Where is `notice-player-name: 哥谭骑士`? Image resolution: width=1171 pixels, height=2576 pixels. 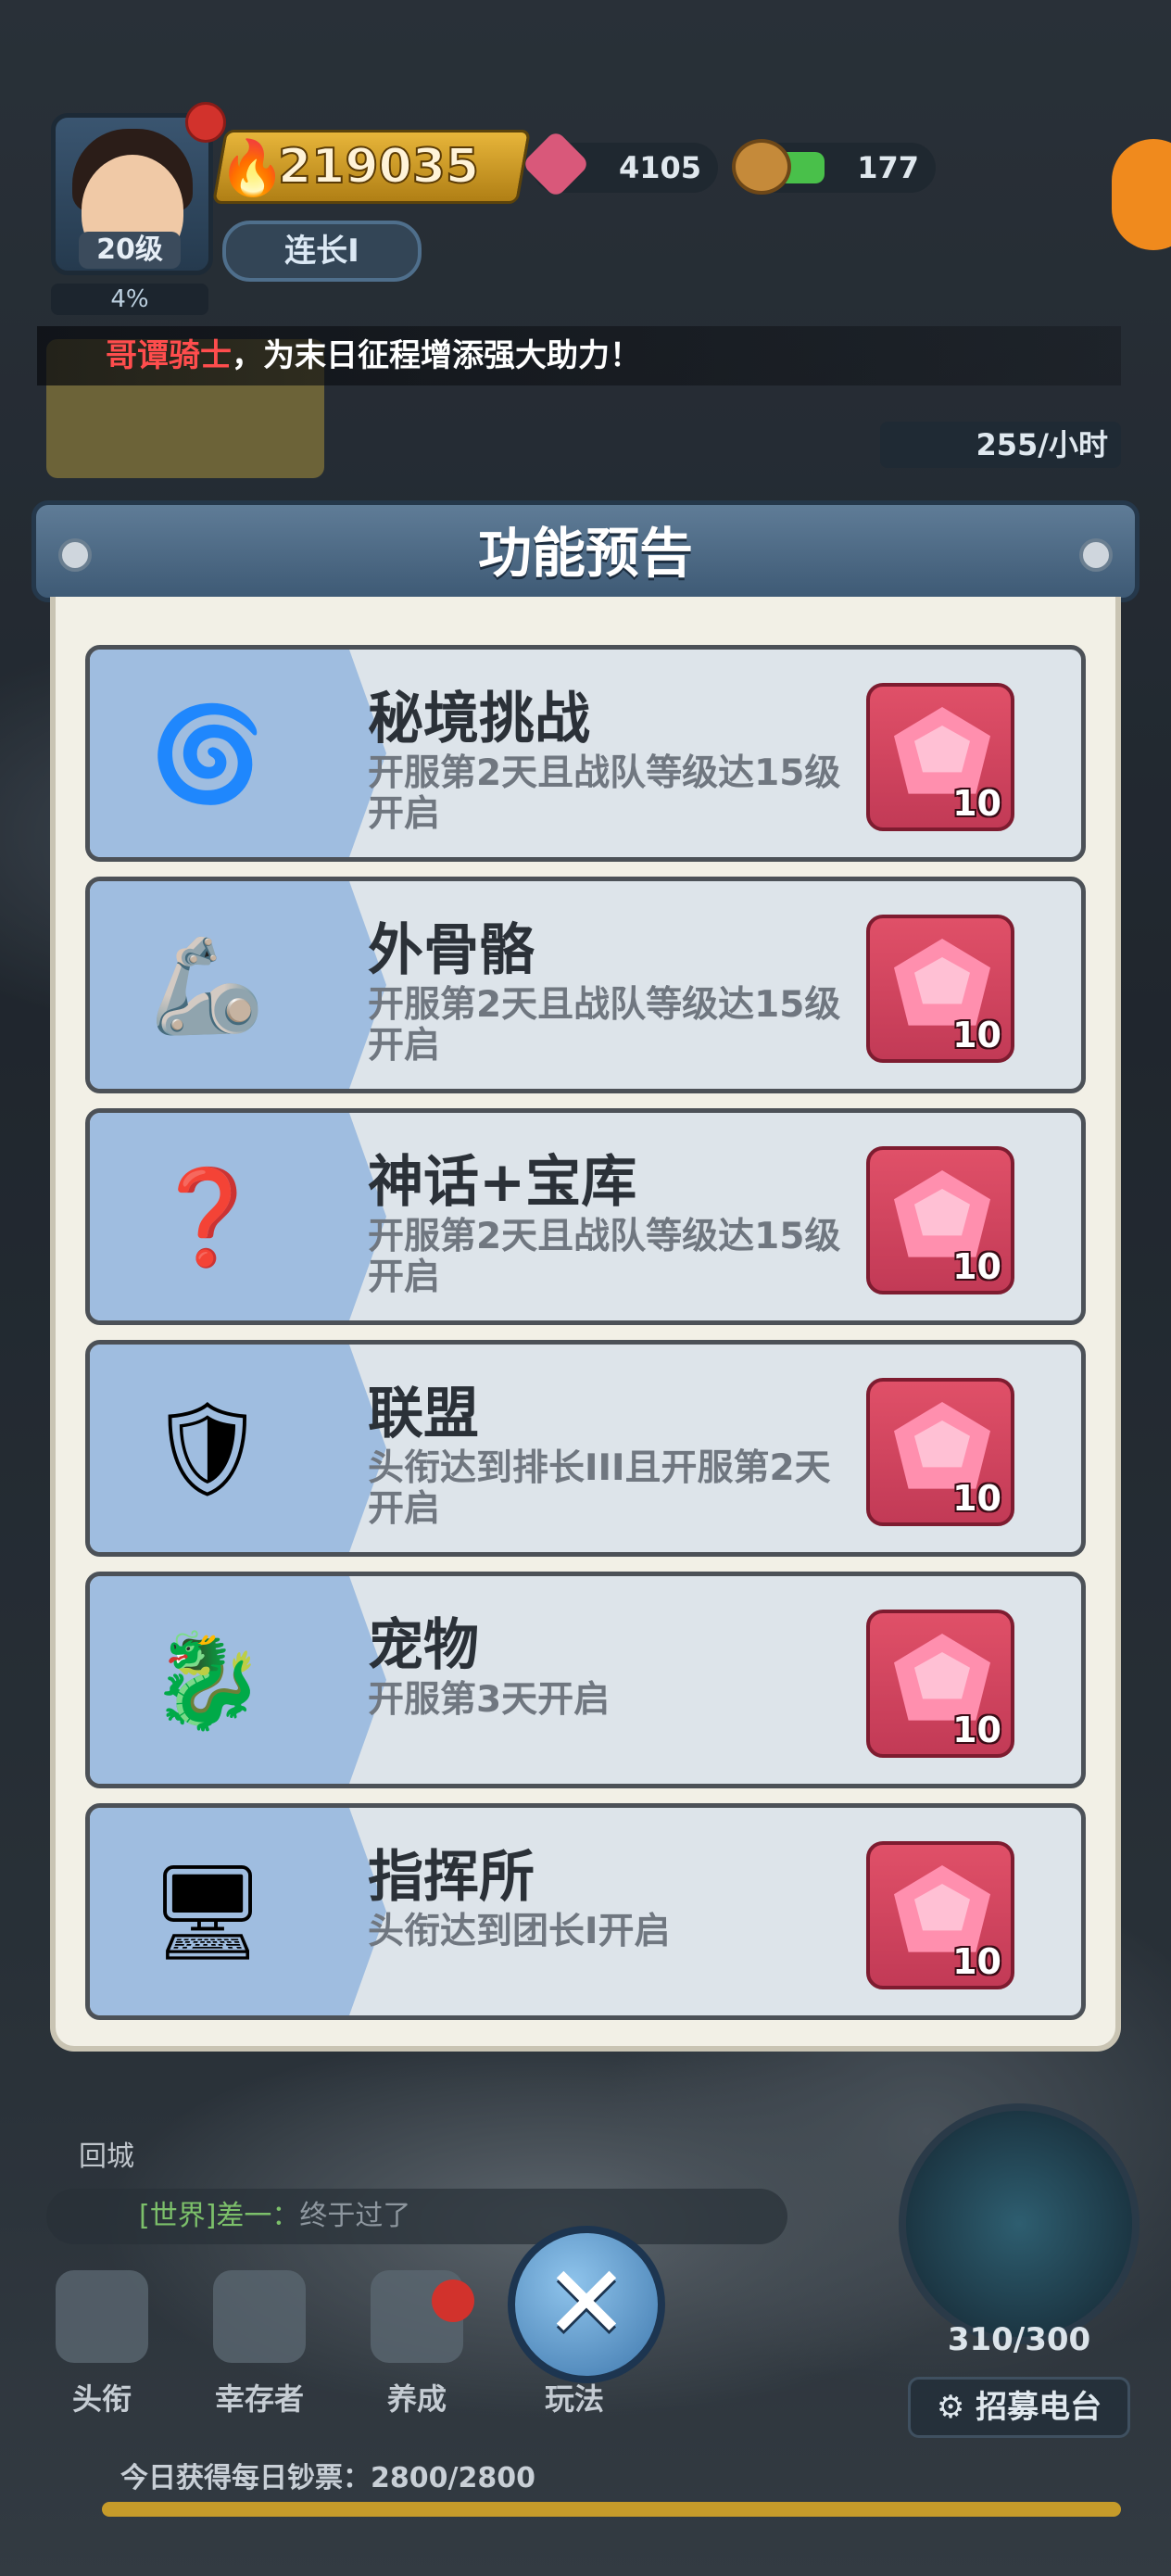
notice-player-name: 哥谭骑士 is located at coordinates (169, 356).